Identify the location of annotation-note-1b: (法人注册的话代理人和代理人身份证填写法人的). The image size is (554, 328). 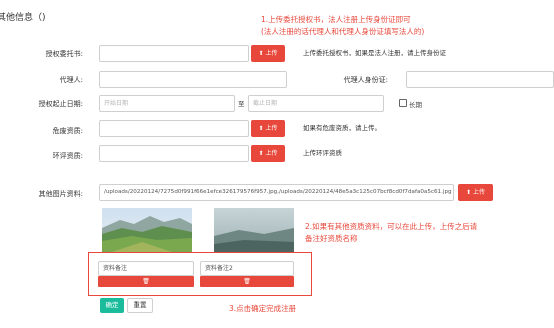
(343, 31).